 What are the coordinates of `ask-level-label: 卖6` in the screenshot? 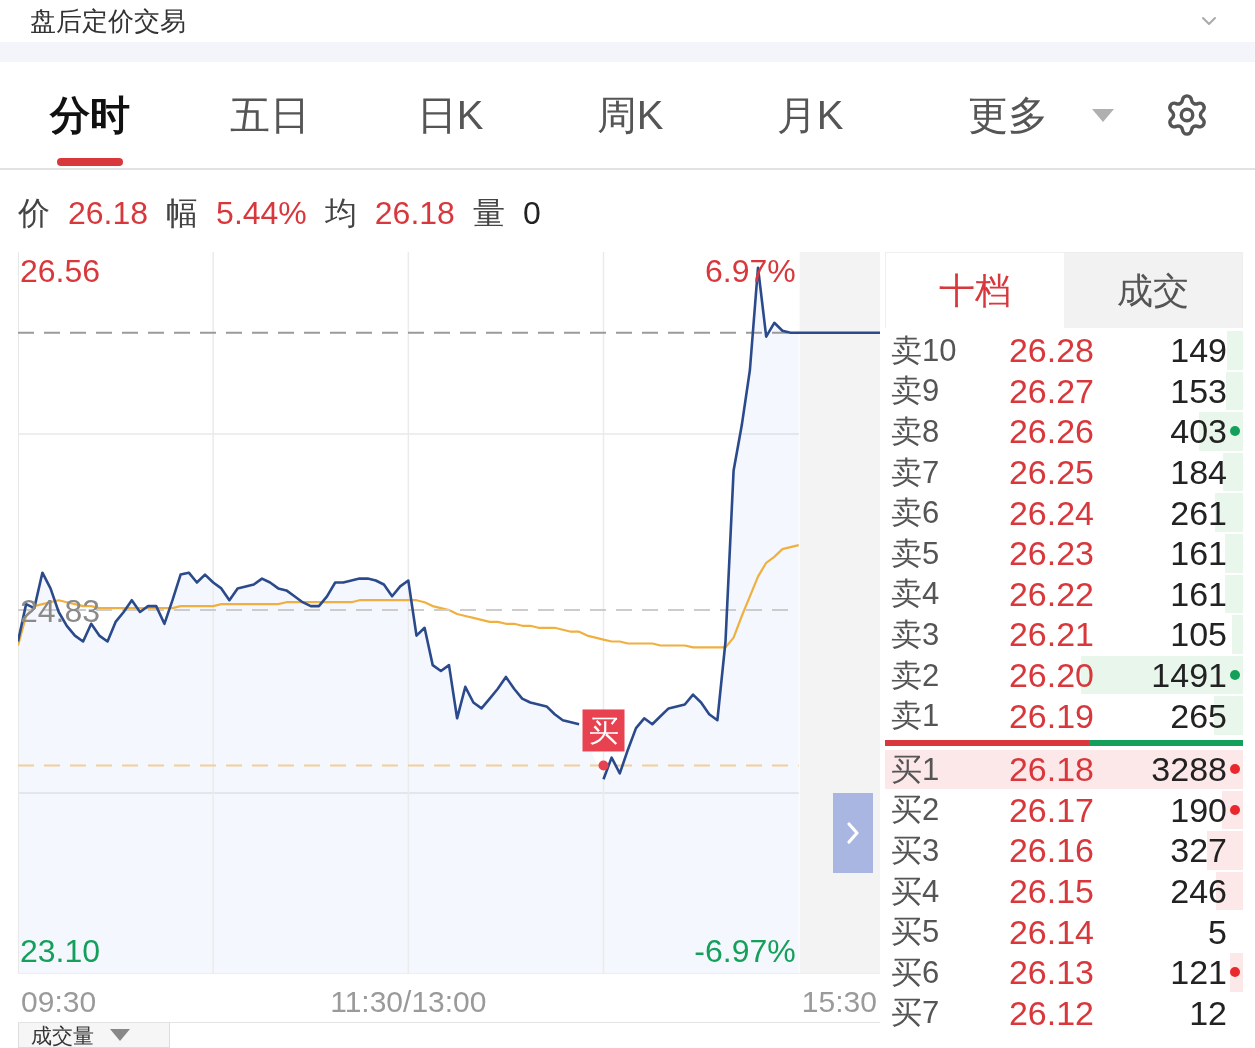 It's located at (915, 513).